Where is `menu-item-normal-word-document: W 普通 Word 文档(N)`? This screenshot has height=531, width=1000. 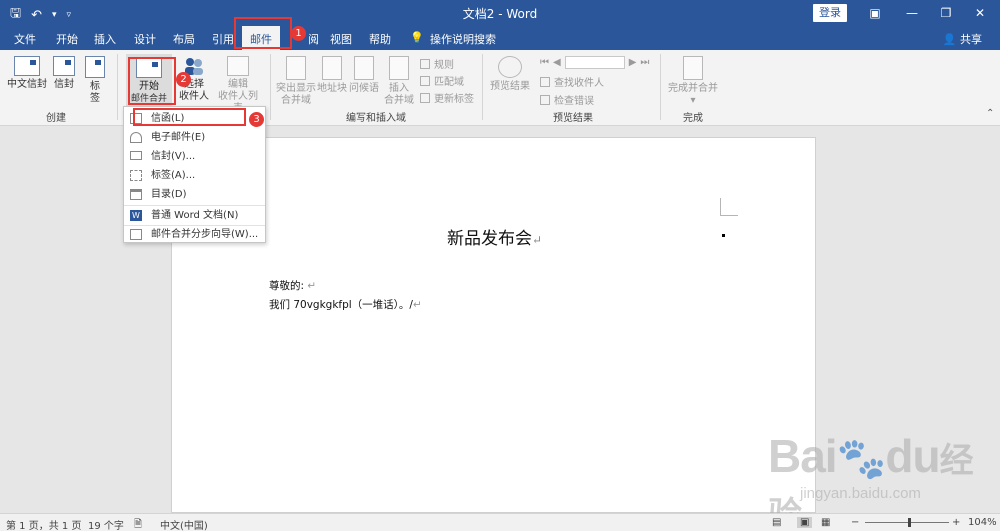 menu-item-normal-word-document: W 普通 Word 文档(N) is located at coordinates (194, 215).